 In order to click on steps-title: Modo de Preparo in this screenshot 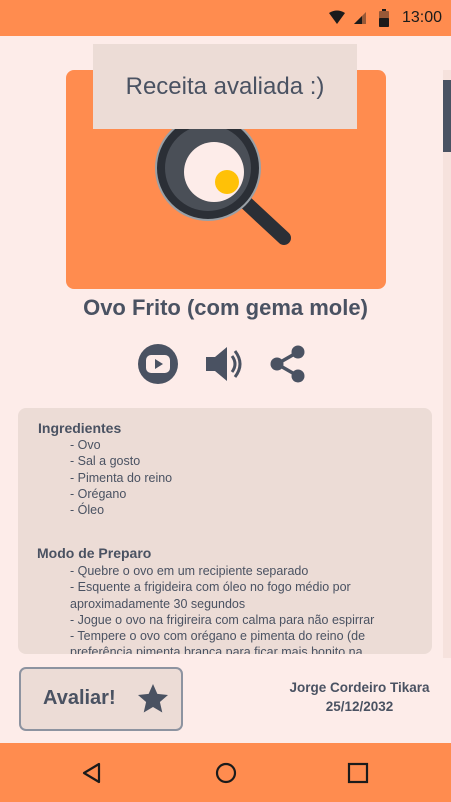, I will do `click(94, 553)`.